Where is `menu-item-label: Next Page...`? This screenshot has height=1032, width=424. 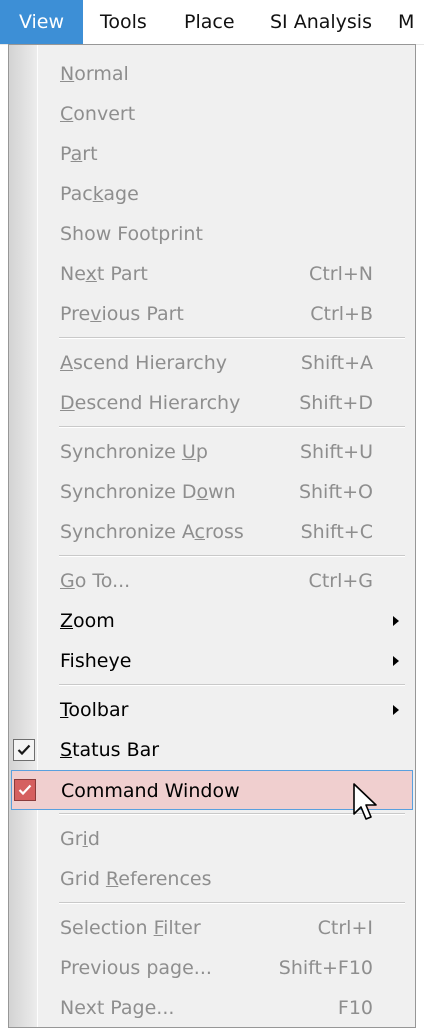
menu-item-label: Next Page... is located at coordinates (117, 1008).